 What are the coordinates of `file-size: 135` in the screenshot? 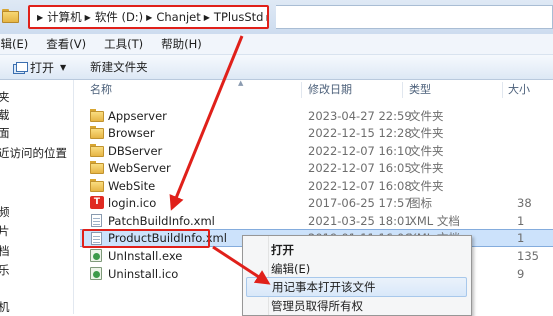 It's located at (528, 256).